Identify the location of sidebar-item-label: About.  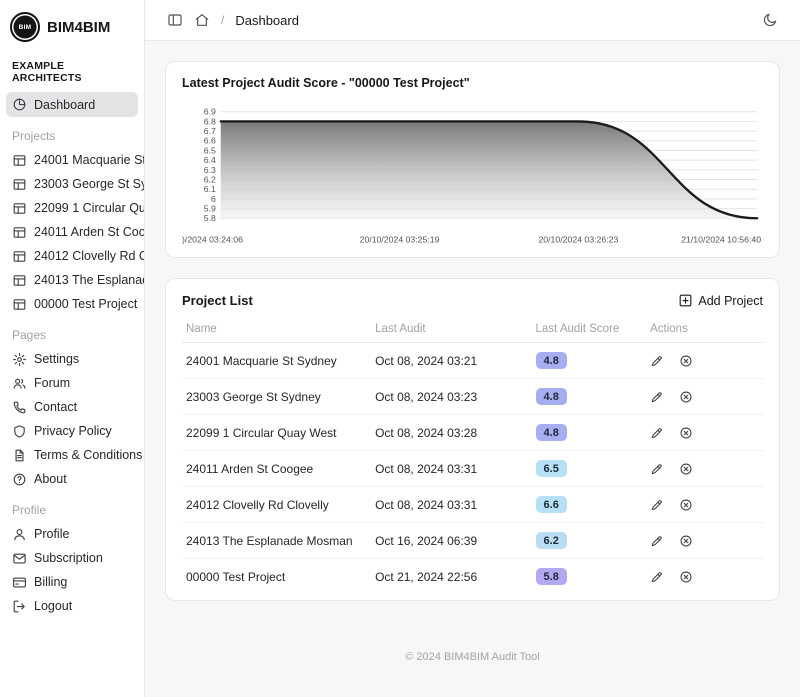
(50, 479).